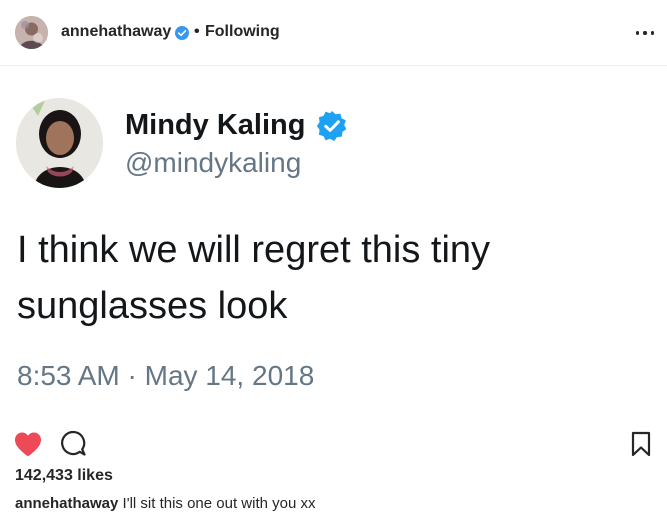  What do you see at coordinates (217, 503) in the screenshot?
I see `caption-text: I'll sit this one out with you xx` at bounding box center [217, 503].